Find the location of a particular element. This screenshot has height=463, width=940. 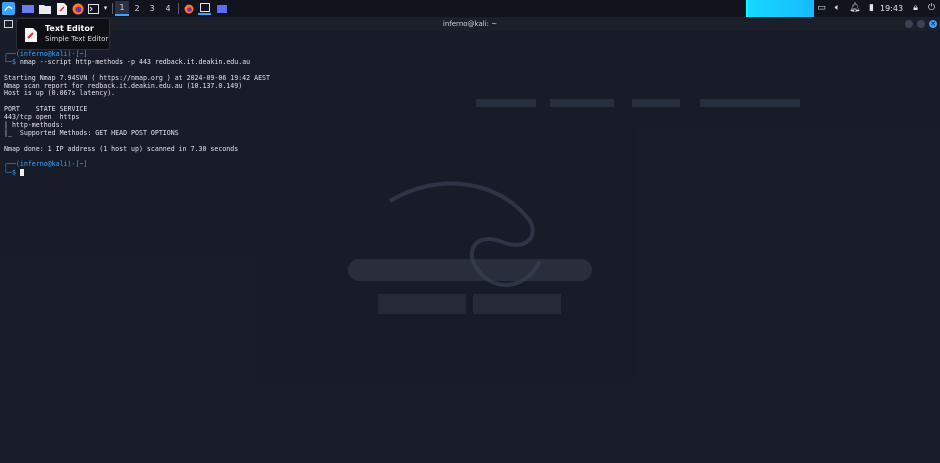

workspace-label: 1 is located at coordinates (122, 7).